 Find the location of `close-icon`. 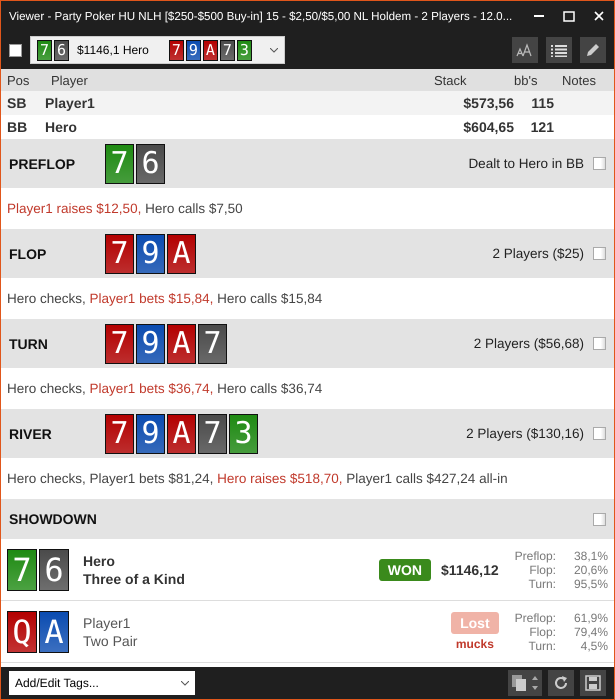

close-icon is located at coordinates (599, 16).